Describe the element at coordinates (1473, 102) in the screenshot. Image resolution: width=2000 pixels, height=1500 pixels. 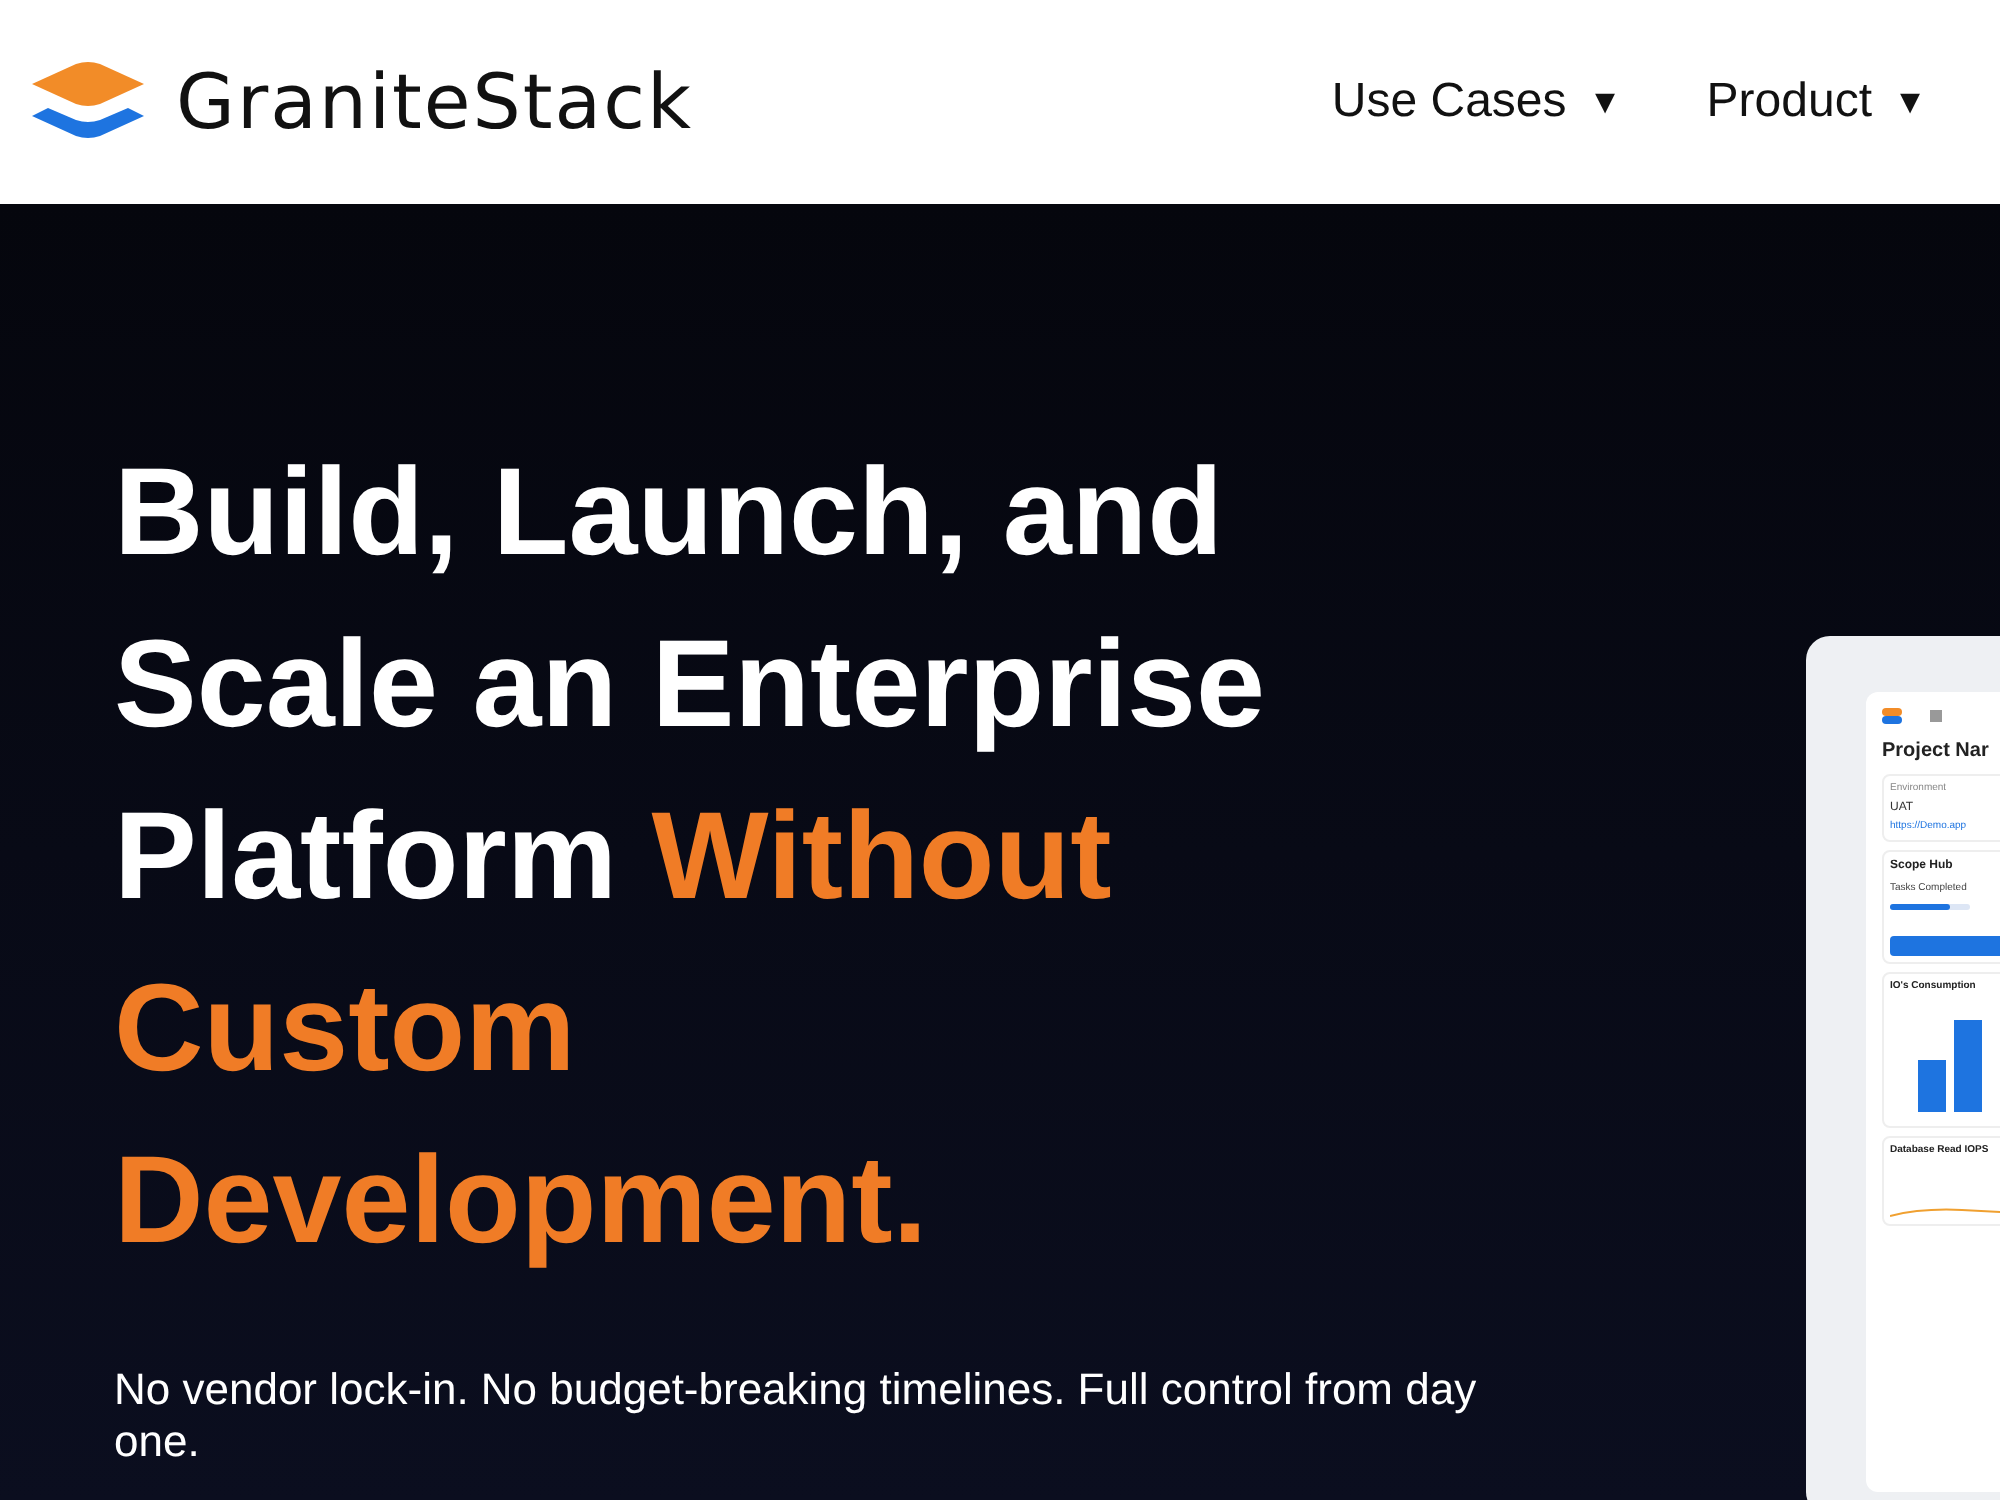
I see `nav-link: Use Cases ▾` at that location.